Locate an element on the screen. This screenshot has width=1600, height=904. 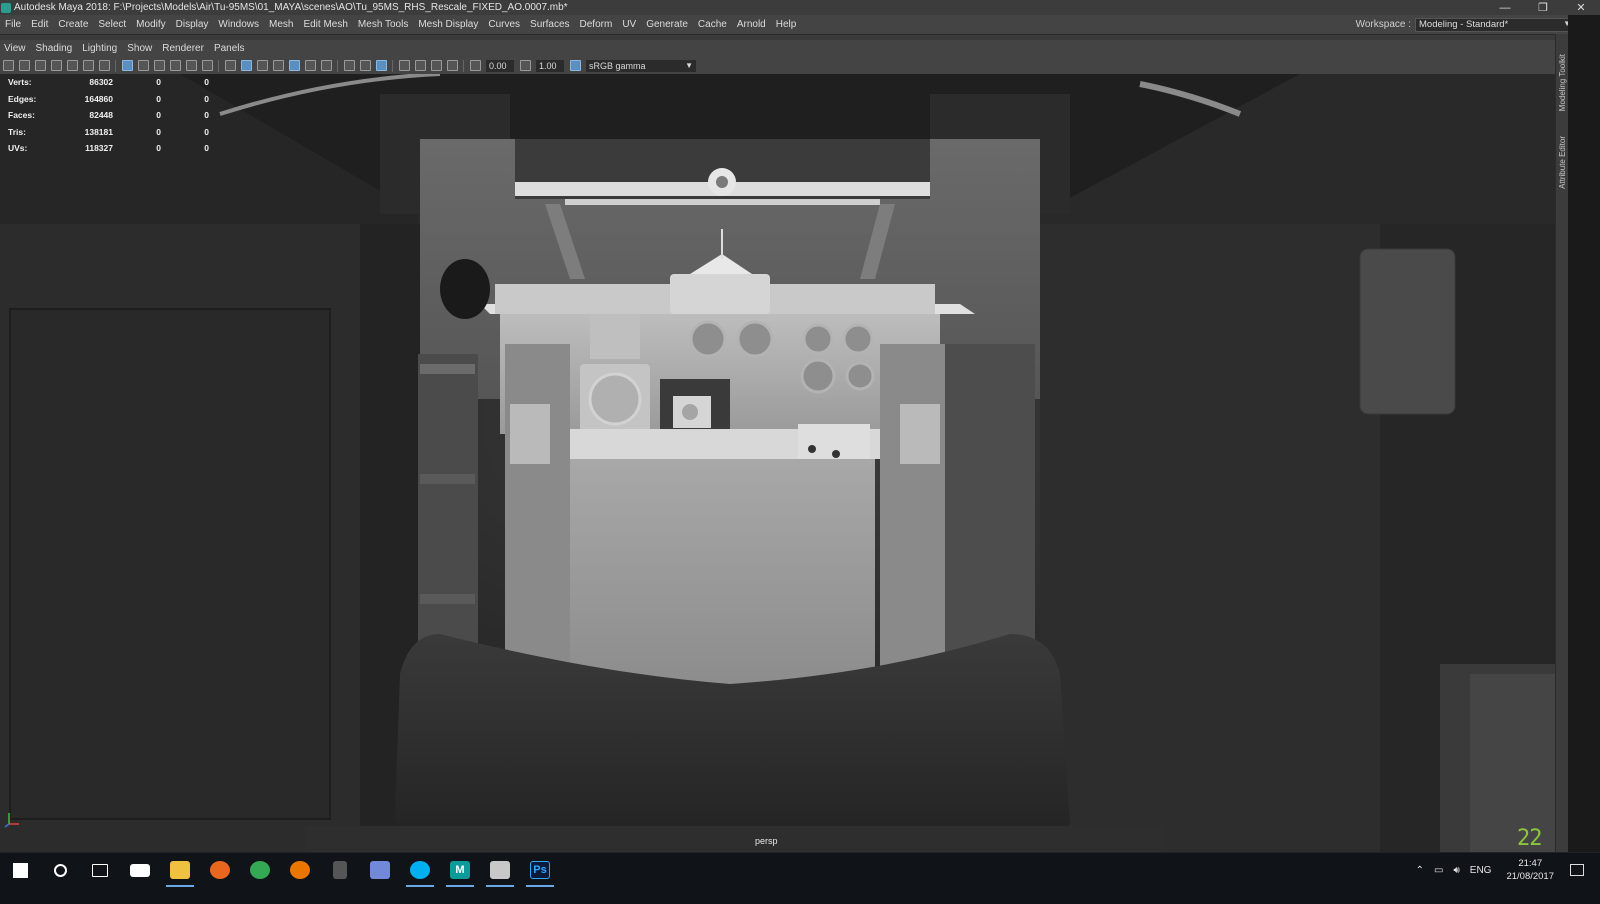
volume-icon: 🔊︎ is located at coordinates (1456, 870).